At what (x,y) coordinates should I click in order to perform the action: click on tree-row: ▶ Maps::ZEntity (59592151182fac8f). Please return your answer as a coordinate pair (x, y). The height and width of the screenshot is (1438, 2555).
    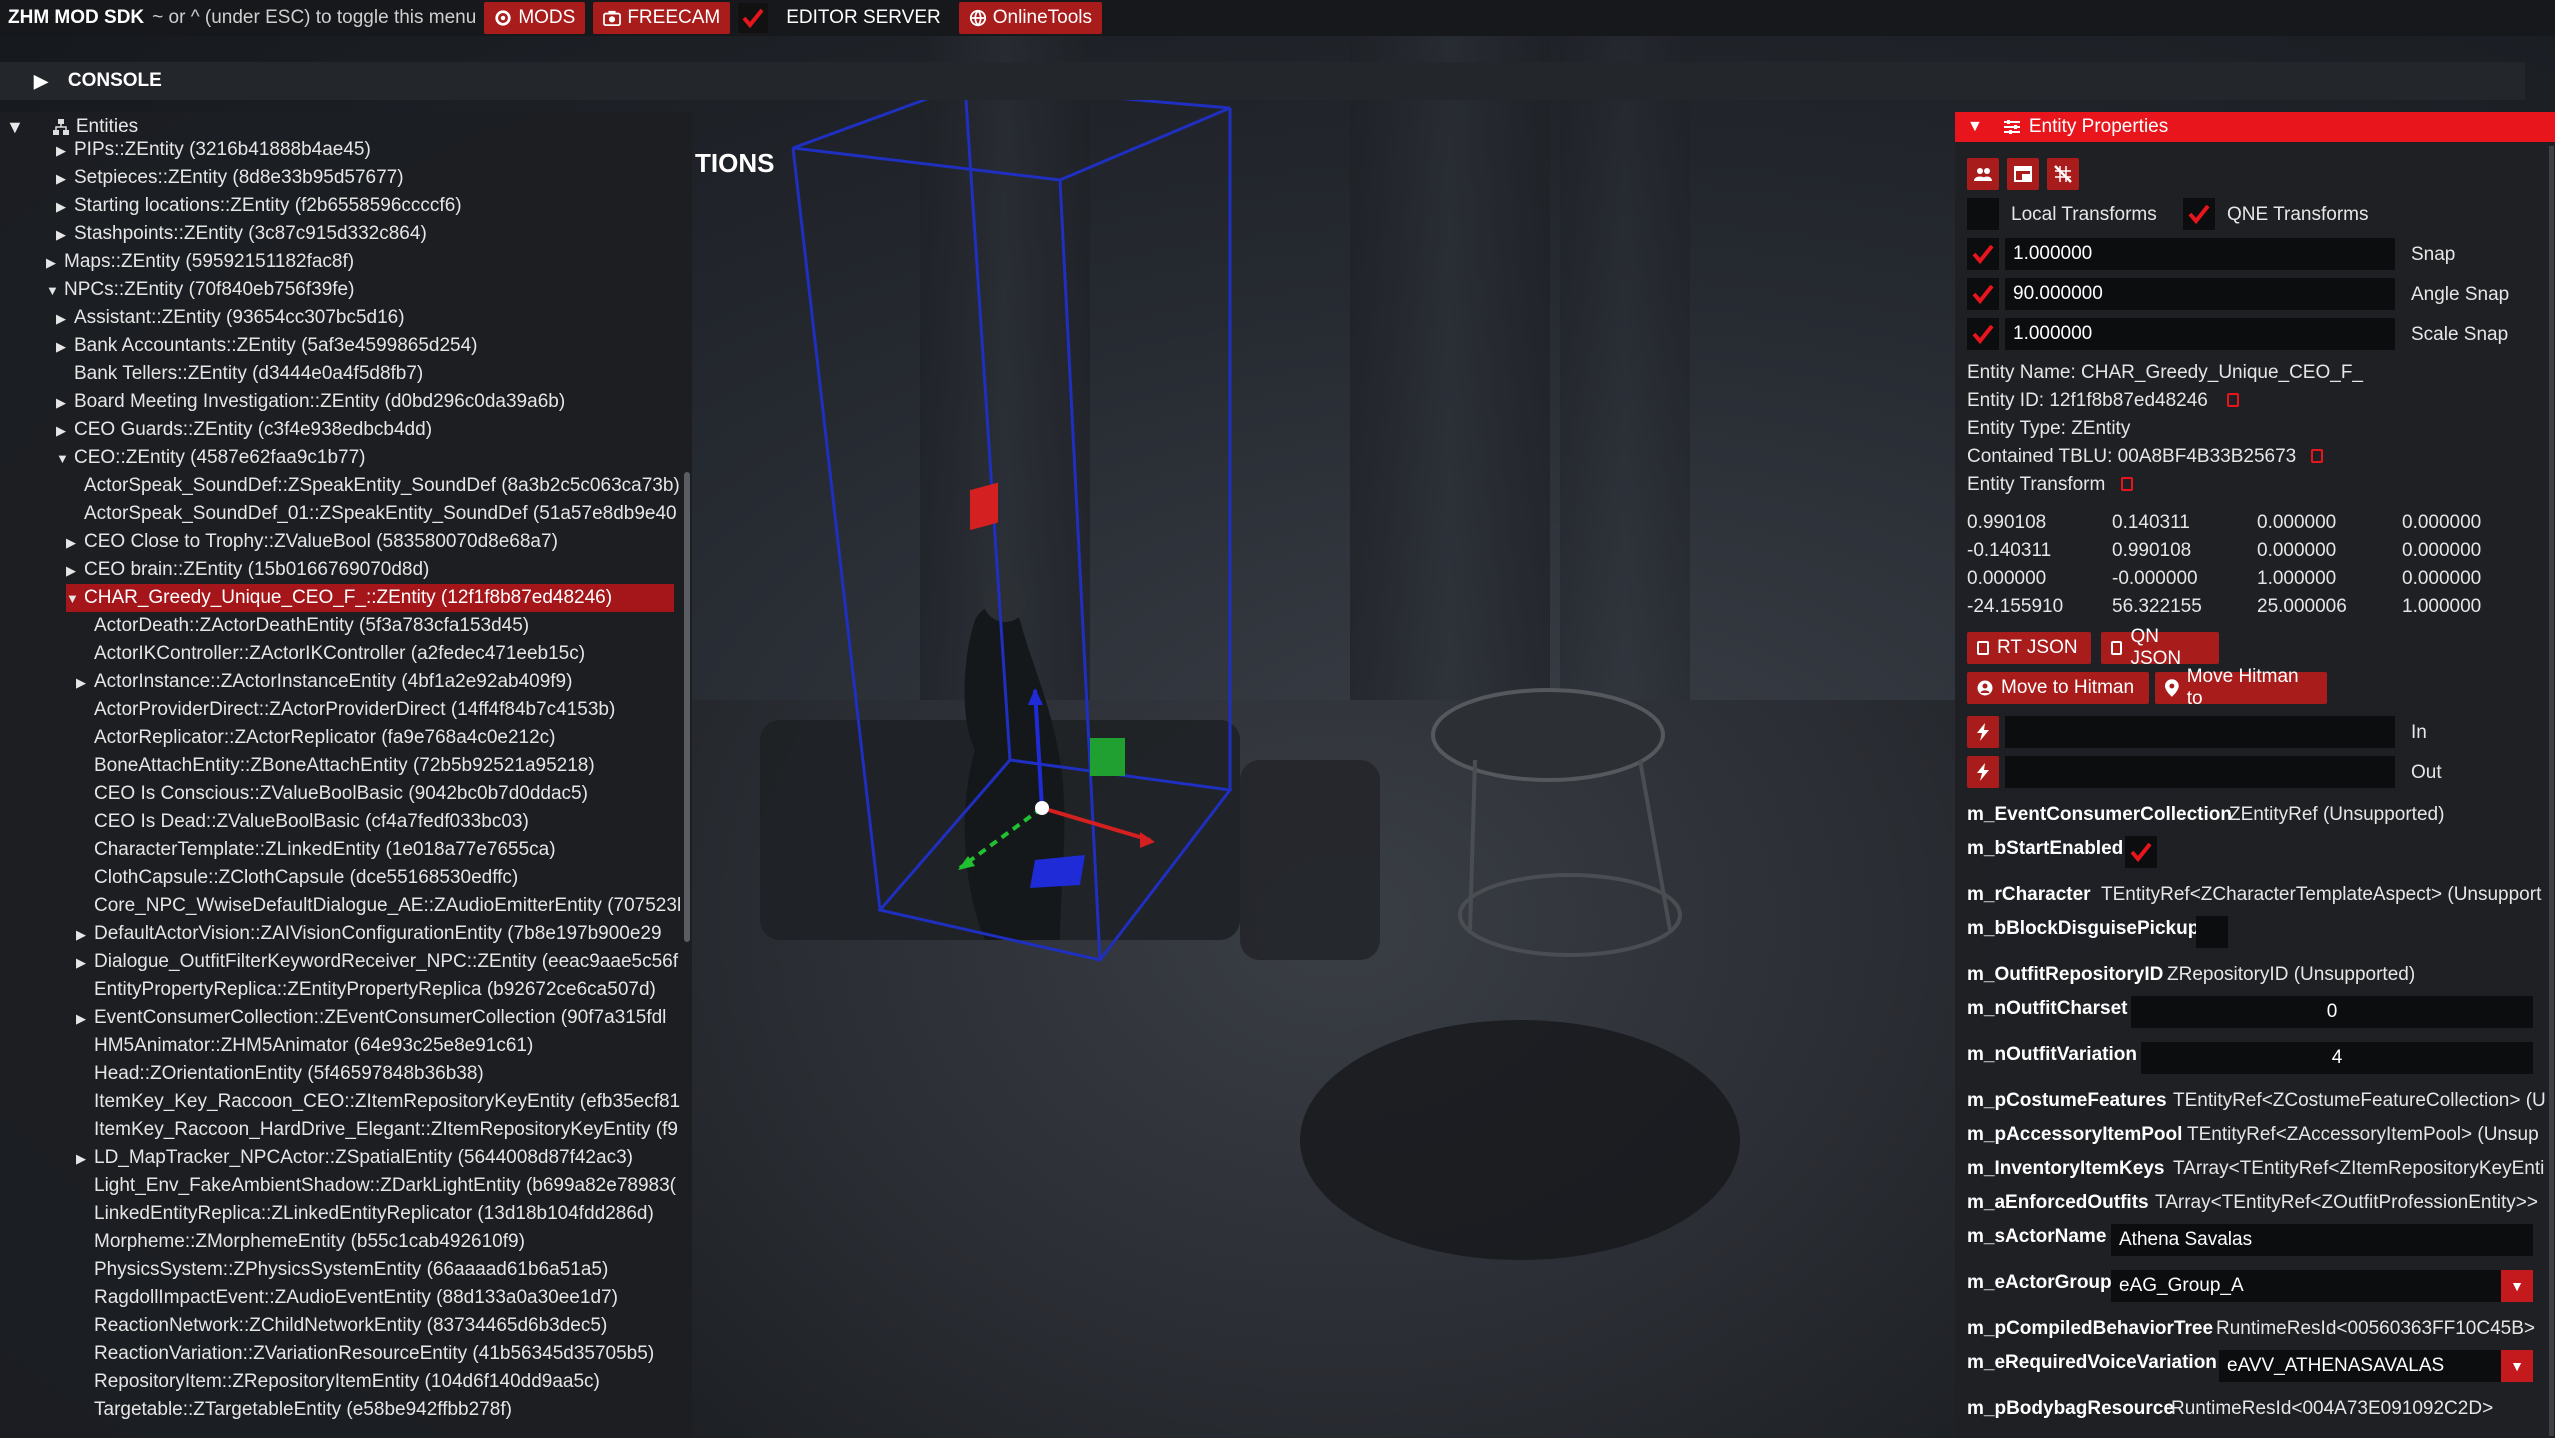
    Looking at the image, I should click on (360, 262).